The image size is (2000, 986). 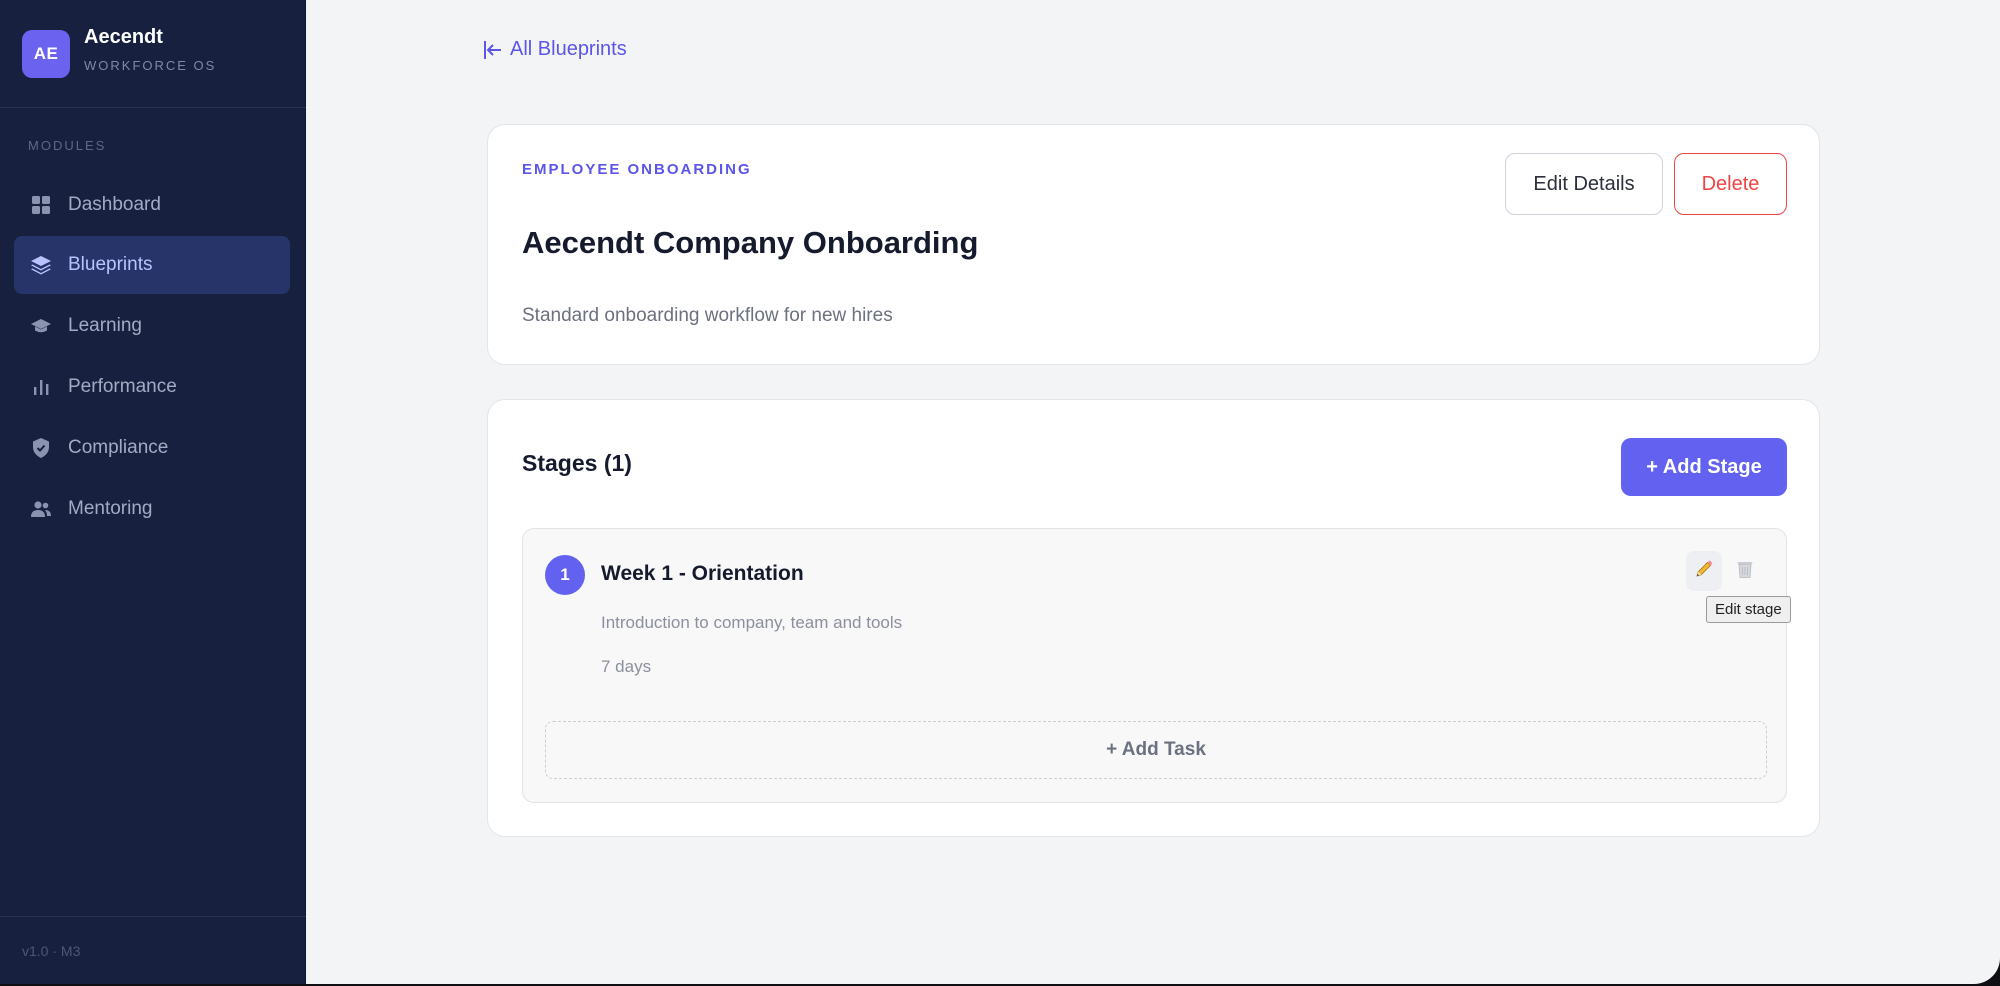 What do you see at coordinates (118, 447) in the screenshot?
I see `sidebar-item-label: Compliance` at bounding box center [118, 447].